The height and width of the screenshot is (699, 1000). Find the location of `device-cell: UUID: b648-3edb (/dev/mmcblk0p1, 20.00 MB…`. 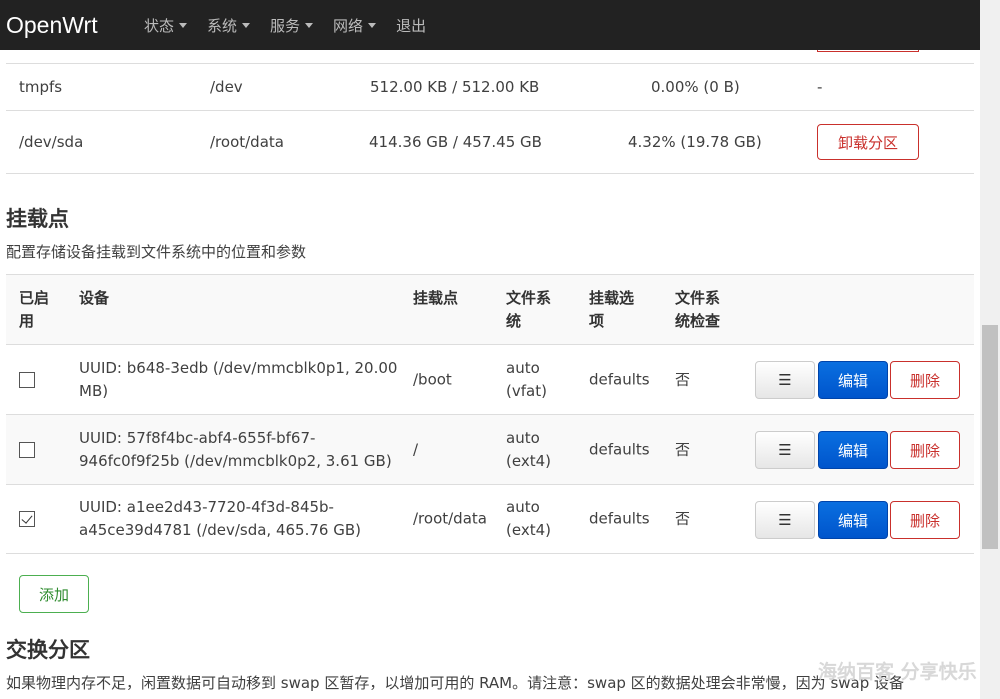

device-cell: UUID: b648-3edb (/dev/mmcblk0p1, 20.00 MB… is located at coordinates (238, 379).